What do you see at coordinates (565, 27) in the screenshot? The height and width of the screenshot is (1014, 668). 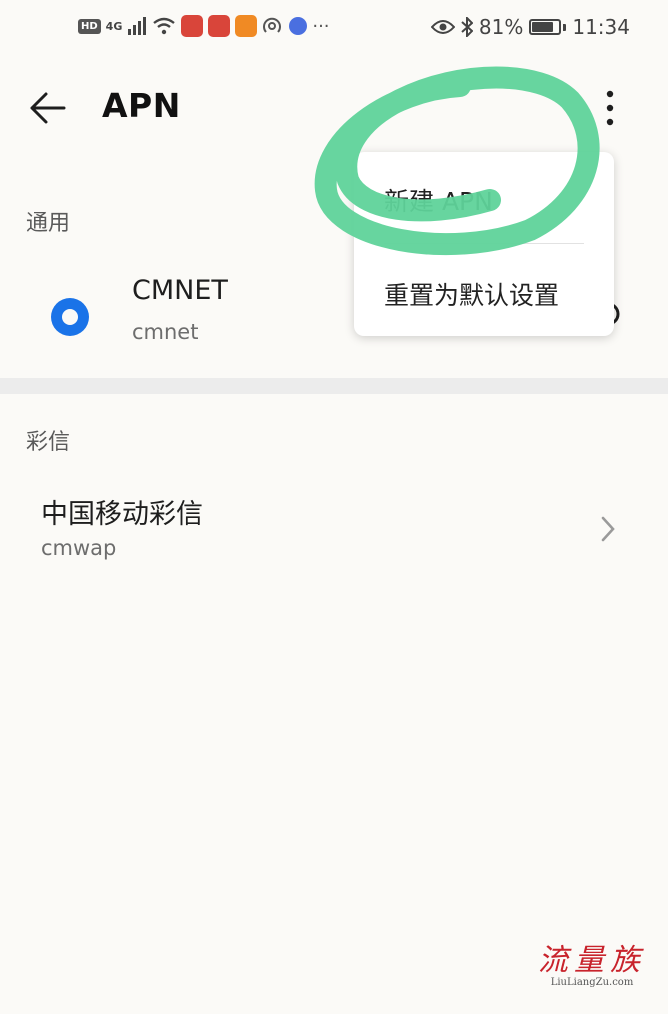 I see `battery-tip` at bounding box center [565, 27].